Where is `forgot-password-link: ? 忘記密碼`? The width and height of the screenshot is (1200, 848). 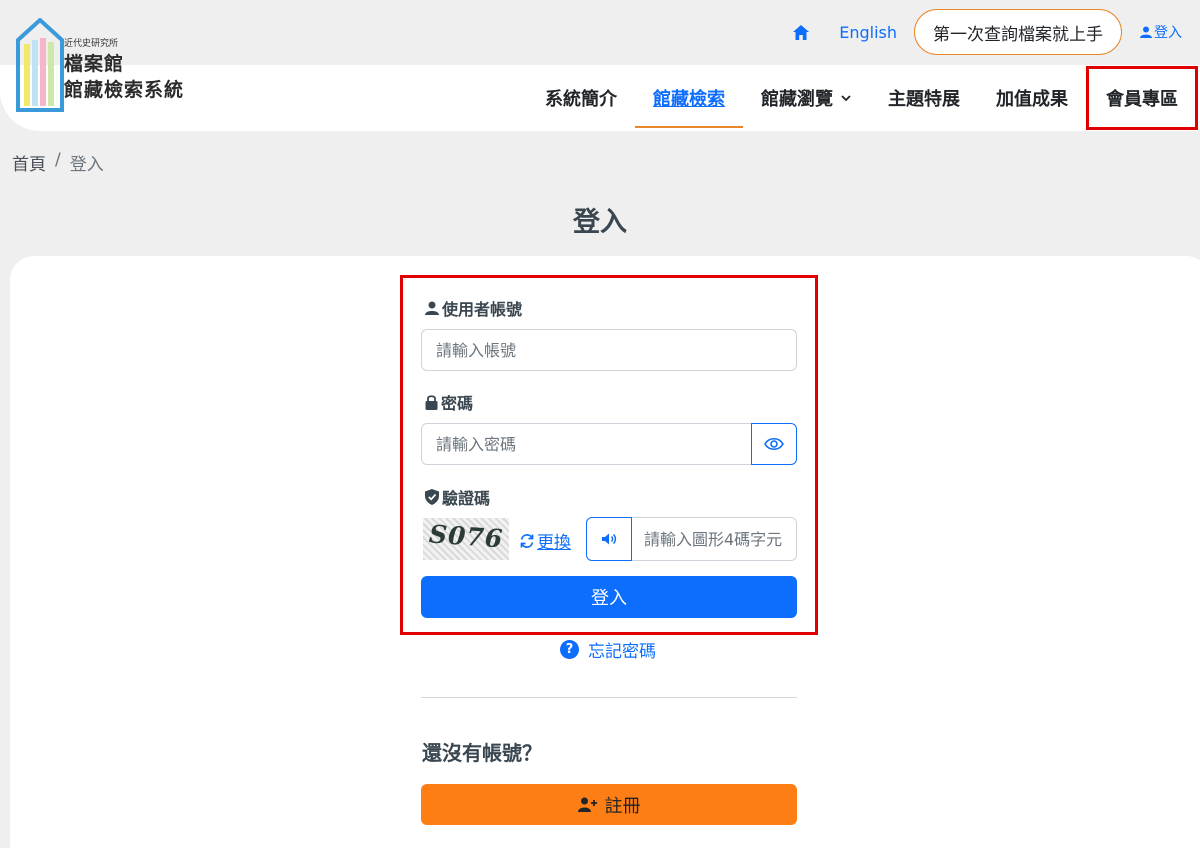
forgot-password-link: ? 忘記密碼 is located at coordinates (608, 649).